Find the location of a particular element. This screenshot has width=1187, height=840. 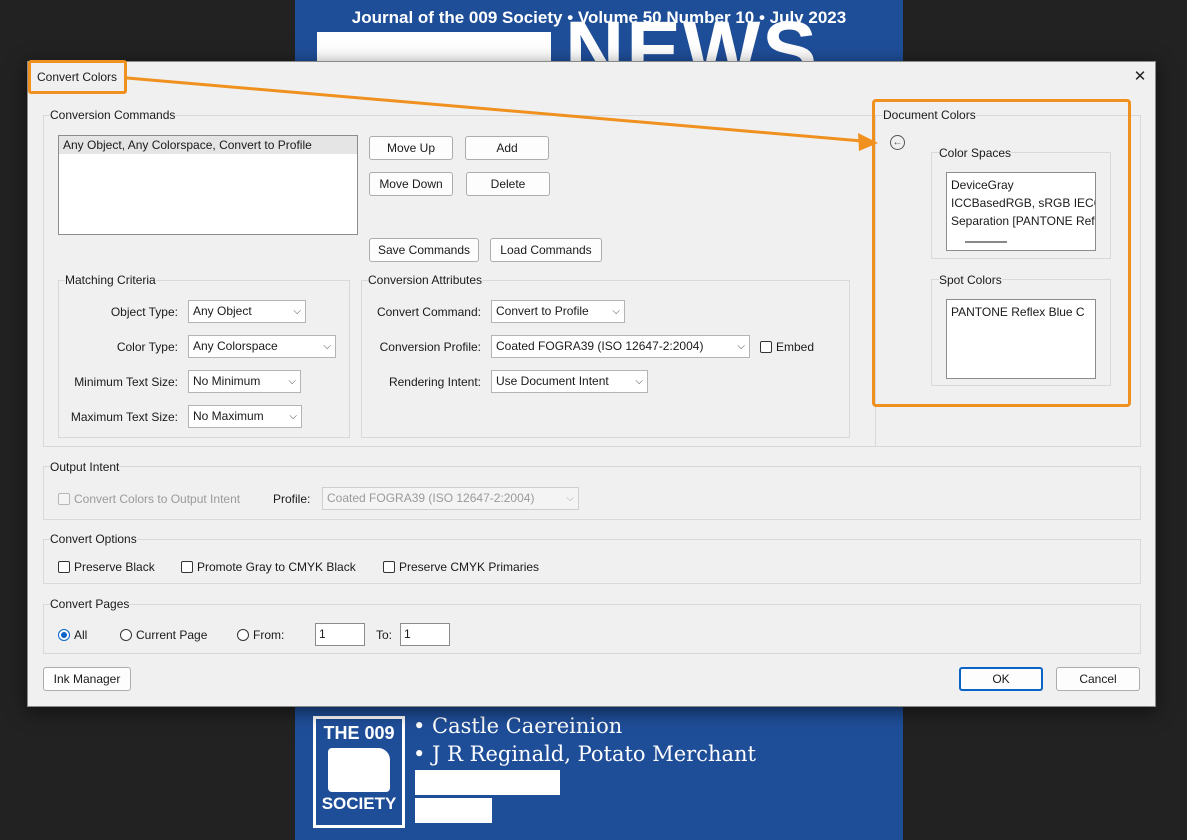

conversion-profile-select: Coated FOGRA39 (ISO 12647-2:2004) ⌵ is located at coordinates (620, 346).